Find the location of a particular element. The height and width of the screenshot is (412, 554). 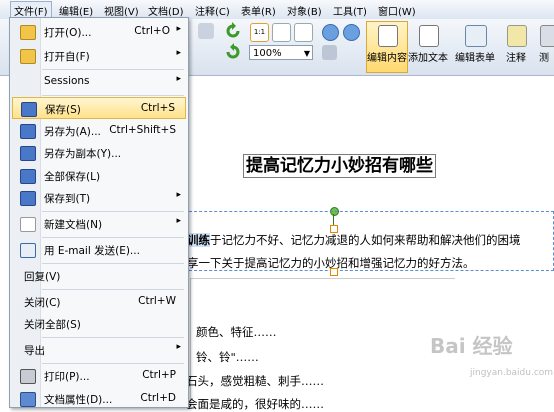

menu-item-shortcut: Ctrl+W is located at coordinates (157, 301).